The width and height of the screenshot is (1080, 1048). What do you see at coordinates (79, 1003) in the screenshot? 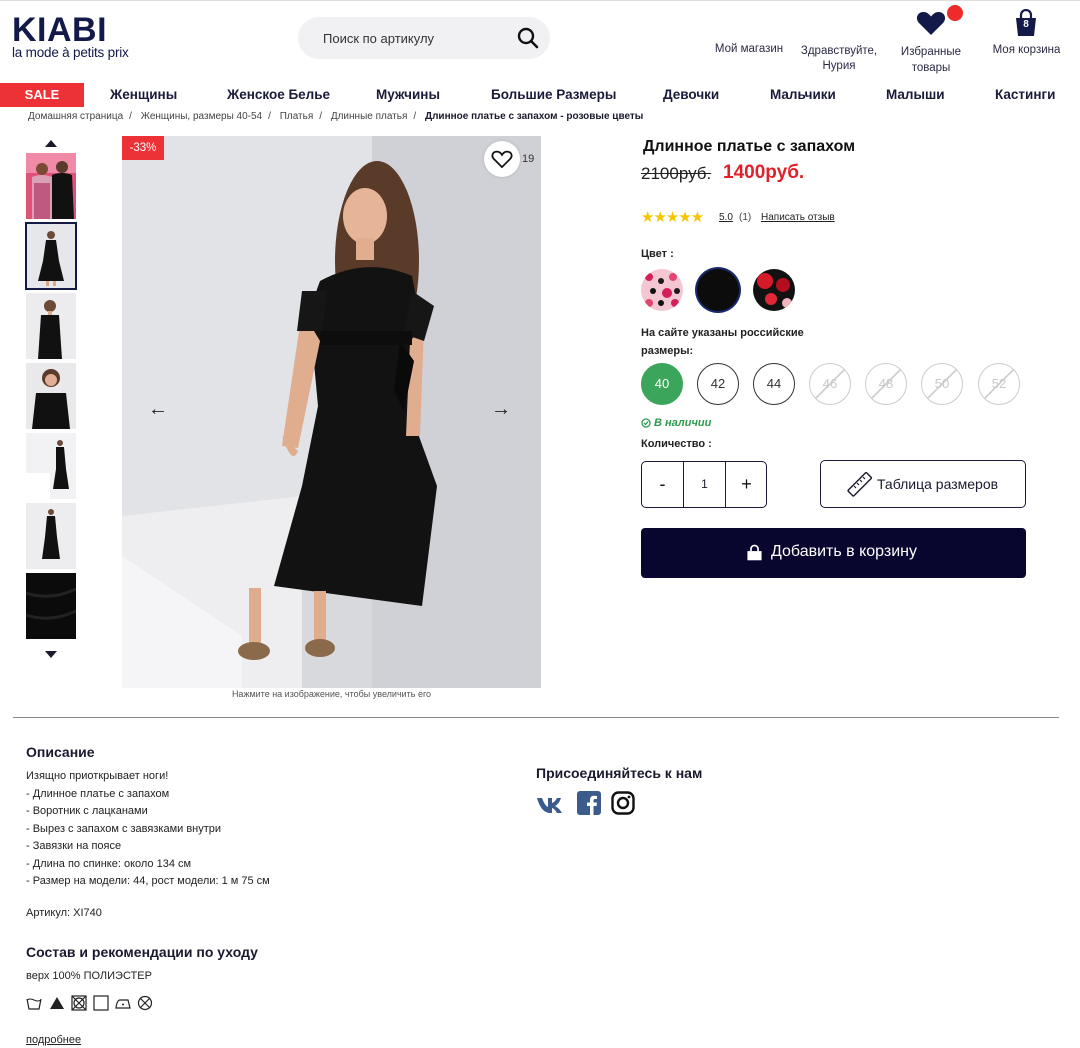
I see `no-tumble-dry-icon` at bounding box center [79, 1003].